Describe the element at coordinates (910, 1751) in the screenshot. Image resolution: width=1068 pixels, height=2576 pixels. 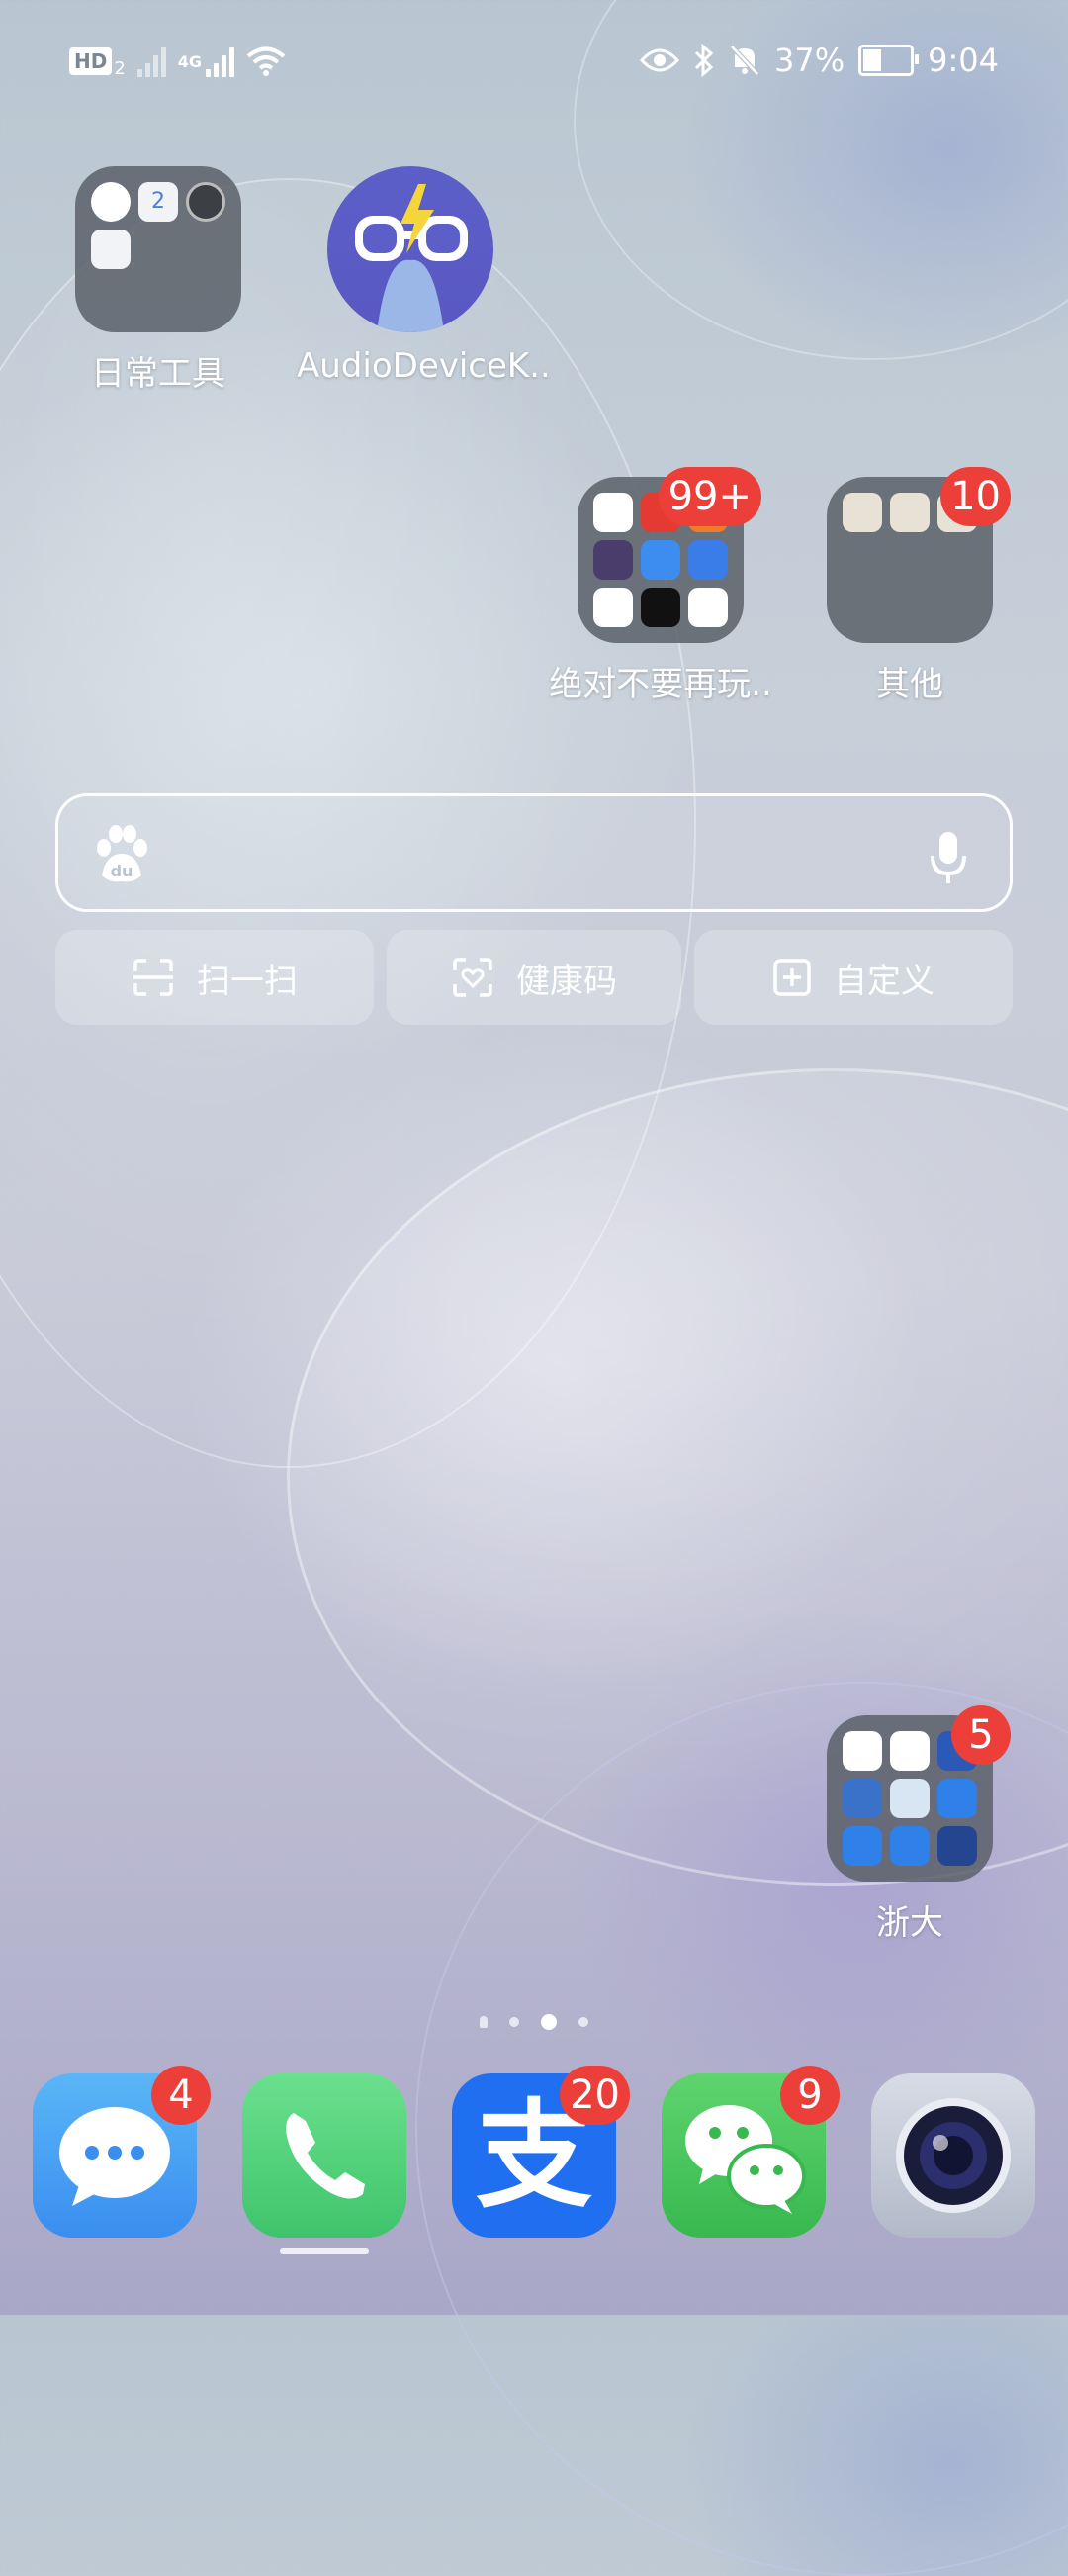
I see `pinwheel-app-icon` at that location.